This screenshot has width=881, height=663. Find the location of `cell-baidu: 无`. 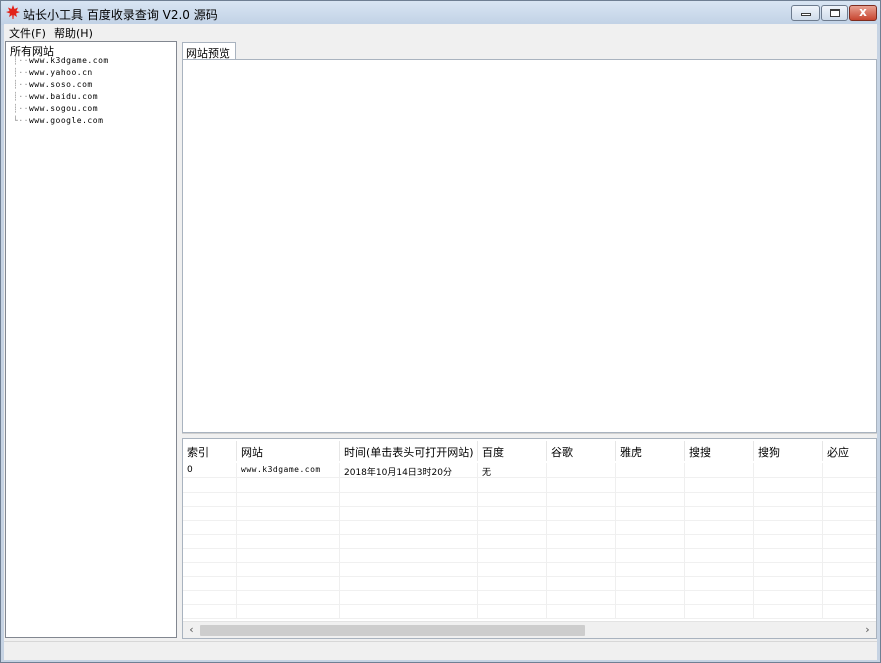

cell-baidu: 无 is located at coordinates (512, 470).